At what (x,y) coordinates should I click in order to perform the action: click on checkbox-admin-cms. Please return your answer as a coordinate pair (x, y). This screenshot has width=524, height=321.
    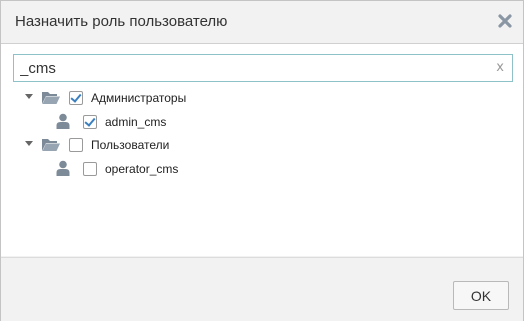
    Looking at the image, I should click on (90, 122).